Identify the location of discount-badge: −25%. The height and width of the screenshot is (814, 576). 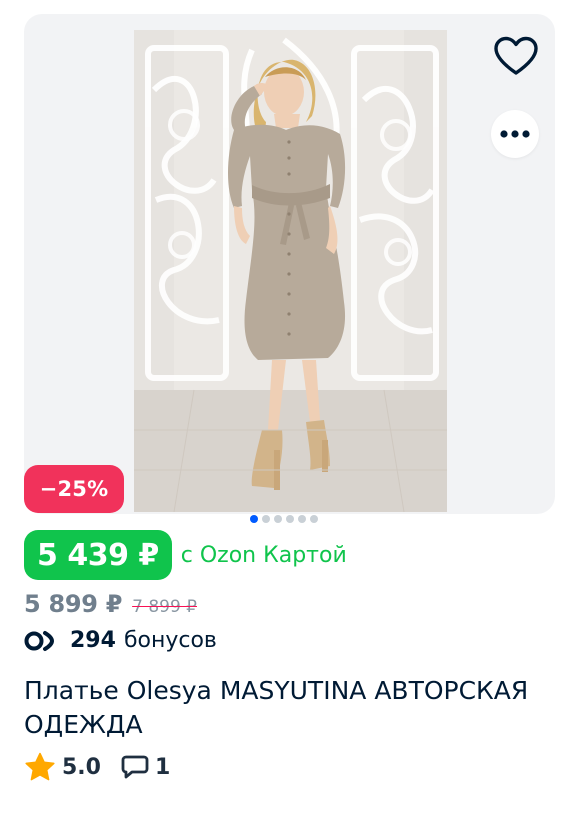
(74, 489).